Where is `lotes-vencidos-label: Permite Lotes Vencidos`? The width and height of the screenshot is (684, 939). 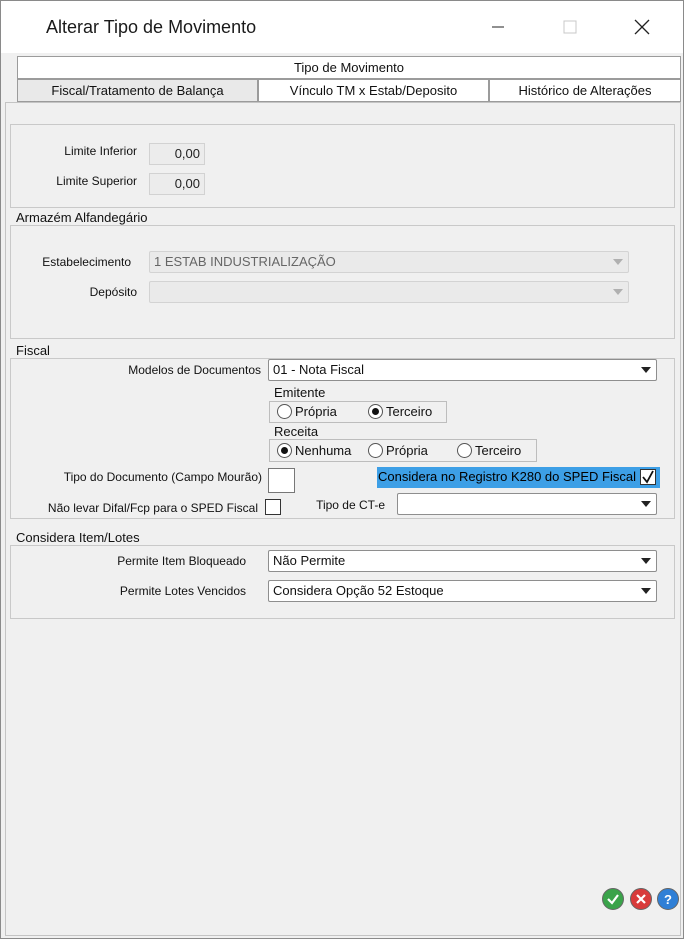 lotes-vencidos-label: Permite Lotes Vencidos is located at coordinates (182, 591).